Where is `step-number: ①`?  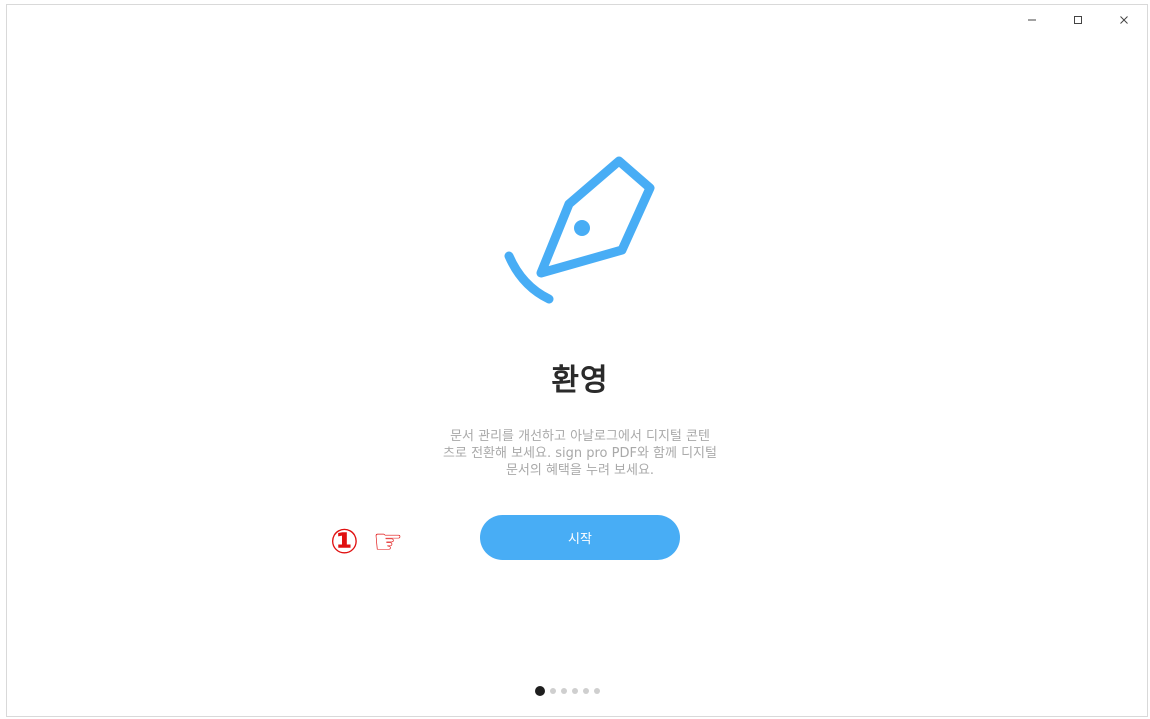
step-number: ① is located at coordinates (344, 542).